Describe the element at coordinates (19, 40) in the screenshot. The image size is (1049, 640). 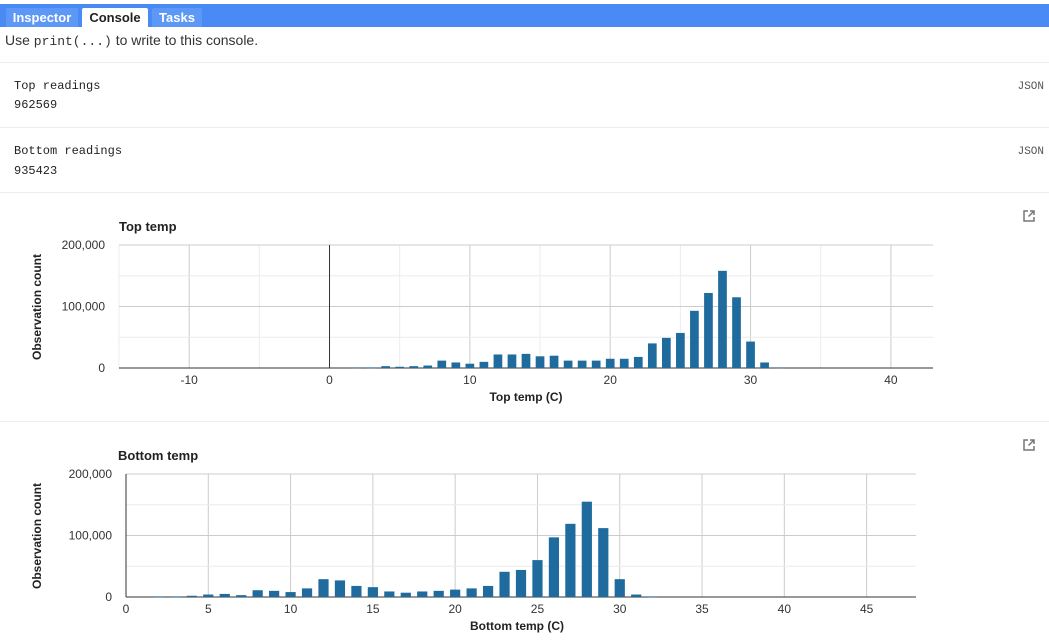
I see `hint-prefix: Use` at that location.